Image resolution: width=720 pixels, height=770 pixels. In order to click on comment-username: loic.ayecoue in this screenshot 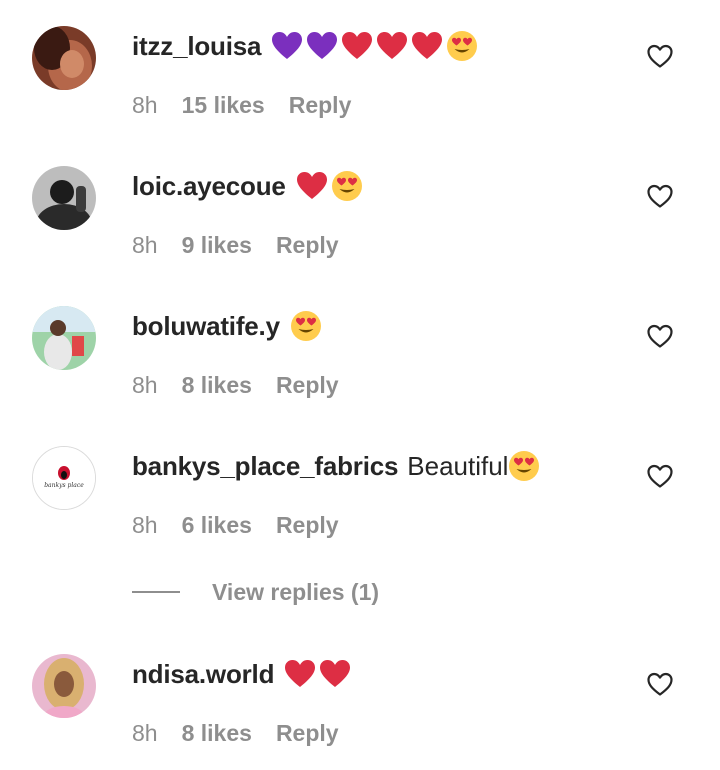, I will do `click(209, 186)`.